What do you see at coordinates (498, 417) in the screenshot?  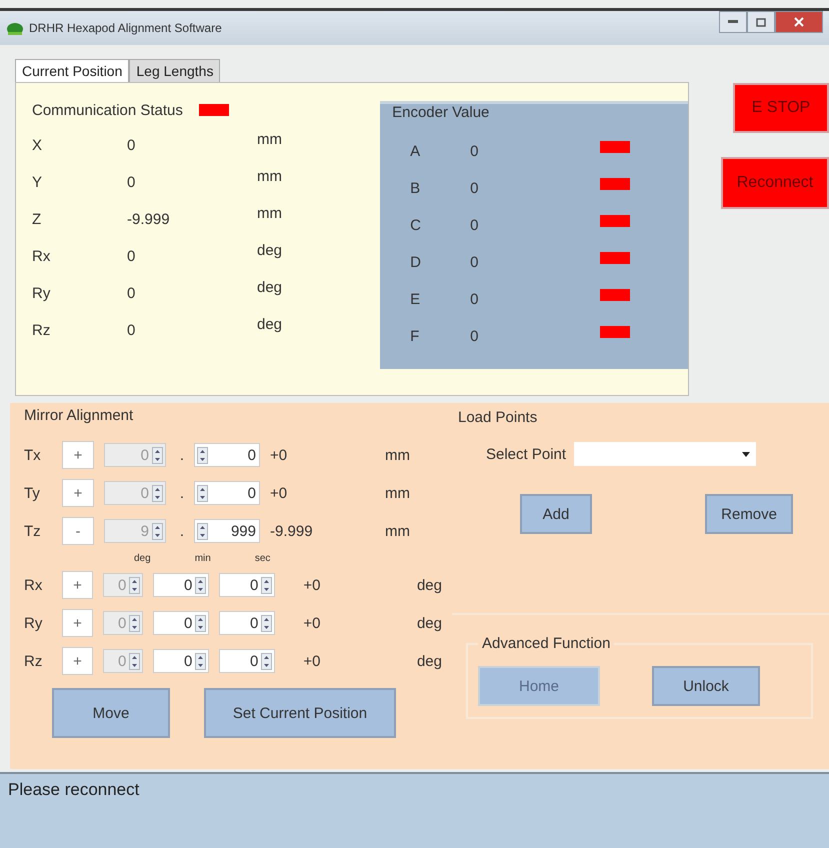 I see `group-title: Load Points` at bounding box center [498, 417].